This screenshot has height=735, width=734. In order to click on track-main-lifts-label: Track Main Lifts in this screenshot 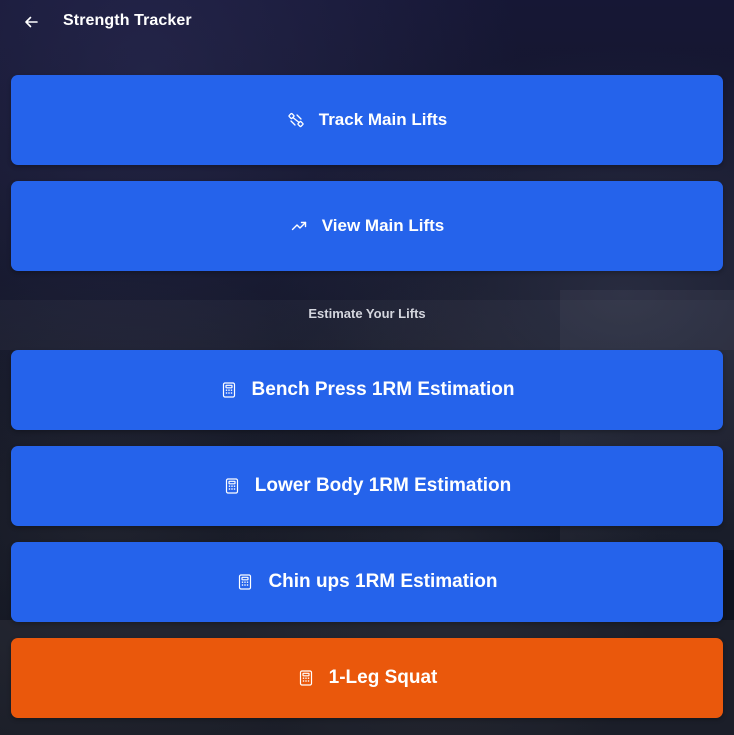, I will do `click(383, 119)`.